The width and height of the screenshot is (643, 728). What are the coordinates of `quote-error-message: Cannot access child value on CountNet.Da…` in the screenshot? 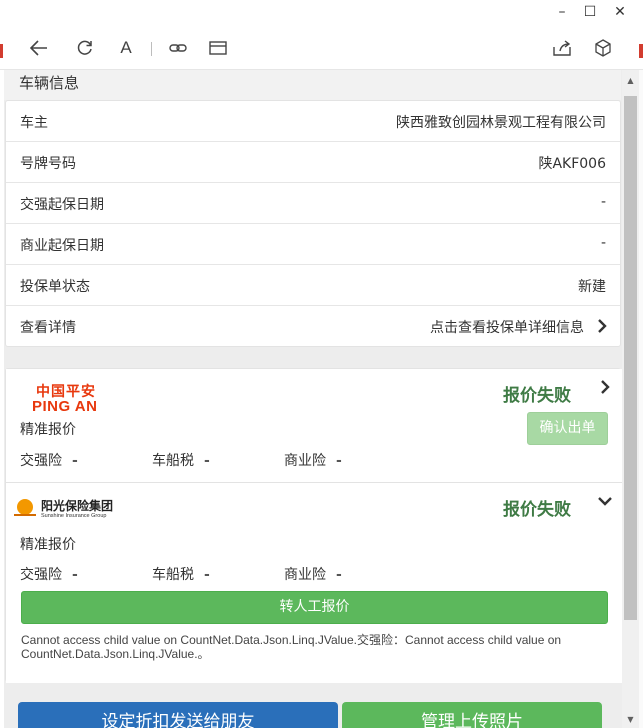 It's located at (291, 647).